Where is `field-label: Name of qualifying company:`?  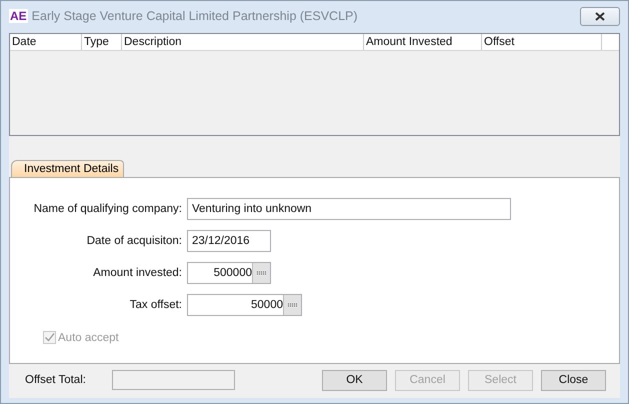
field-label: Name of qualifying company: is located at coordinates (108, 209).